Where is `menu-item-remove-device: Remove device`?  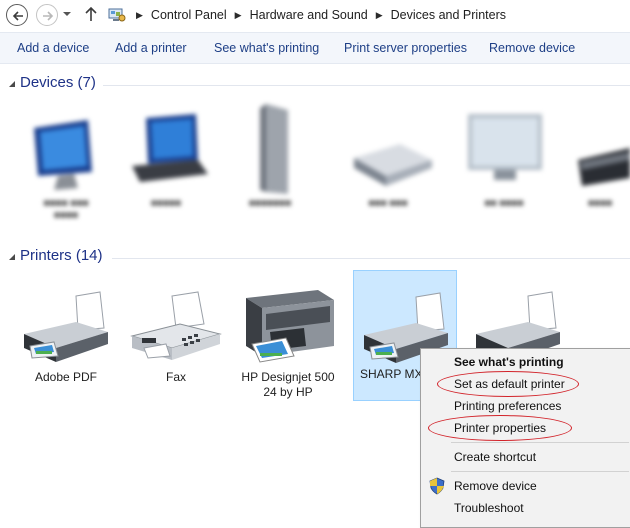
menu-item-remove-device: Remove device is located at coordinates (495, 486).